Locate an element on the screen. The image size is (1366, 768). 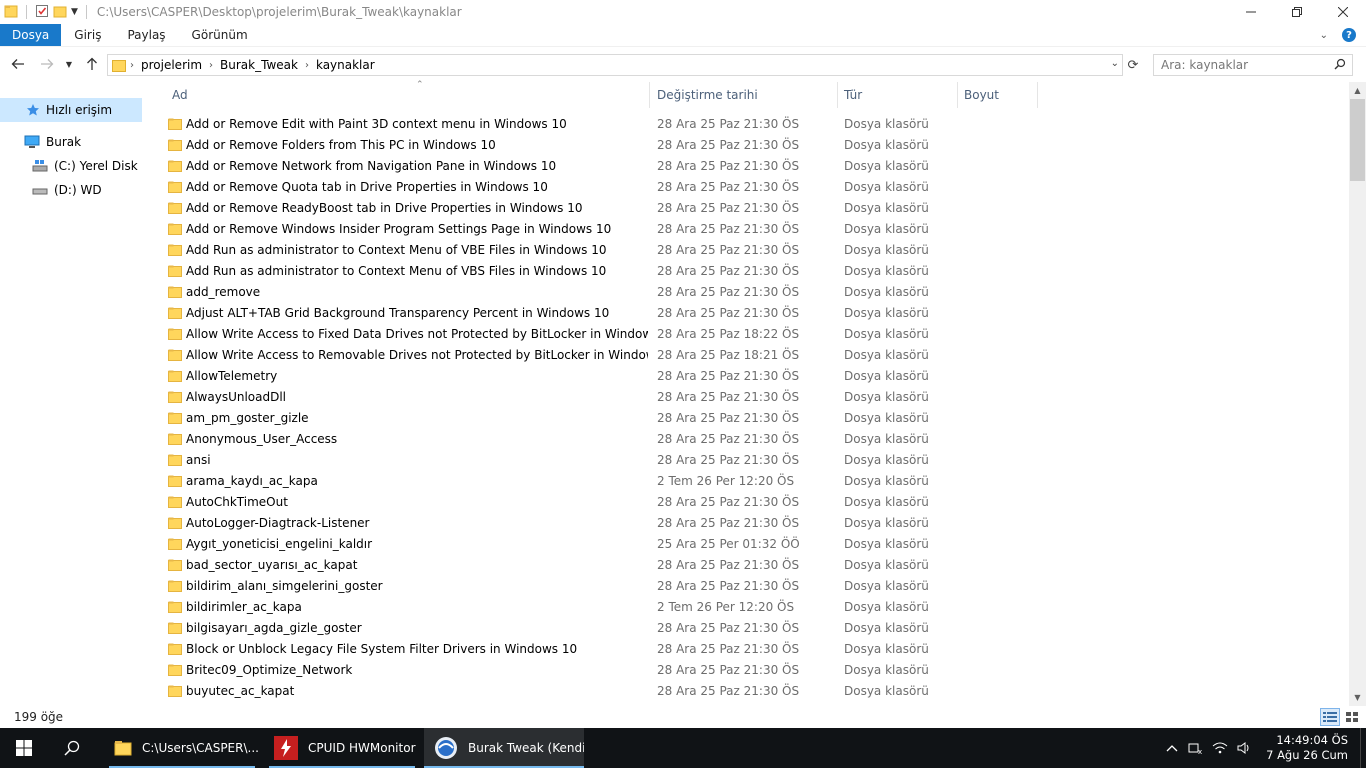
scrollbar-thumb is located at coordinates (1357, 140).